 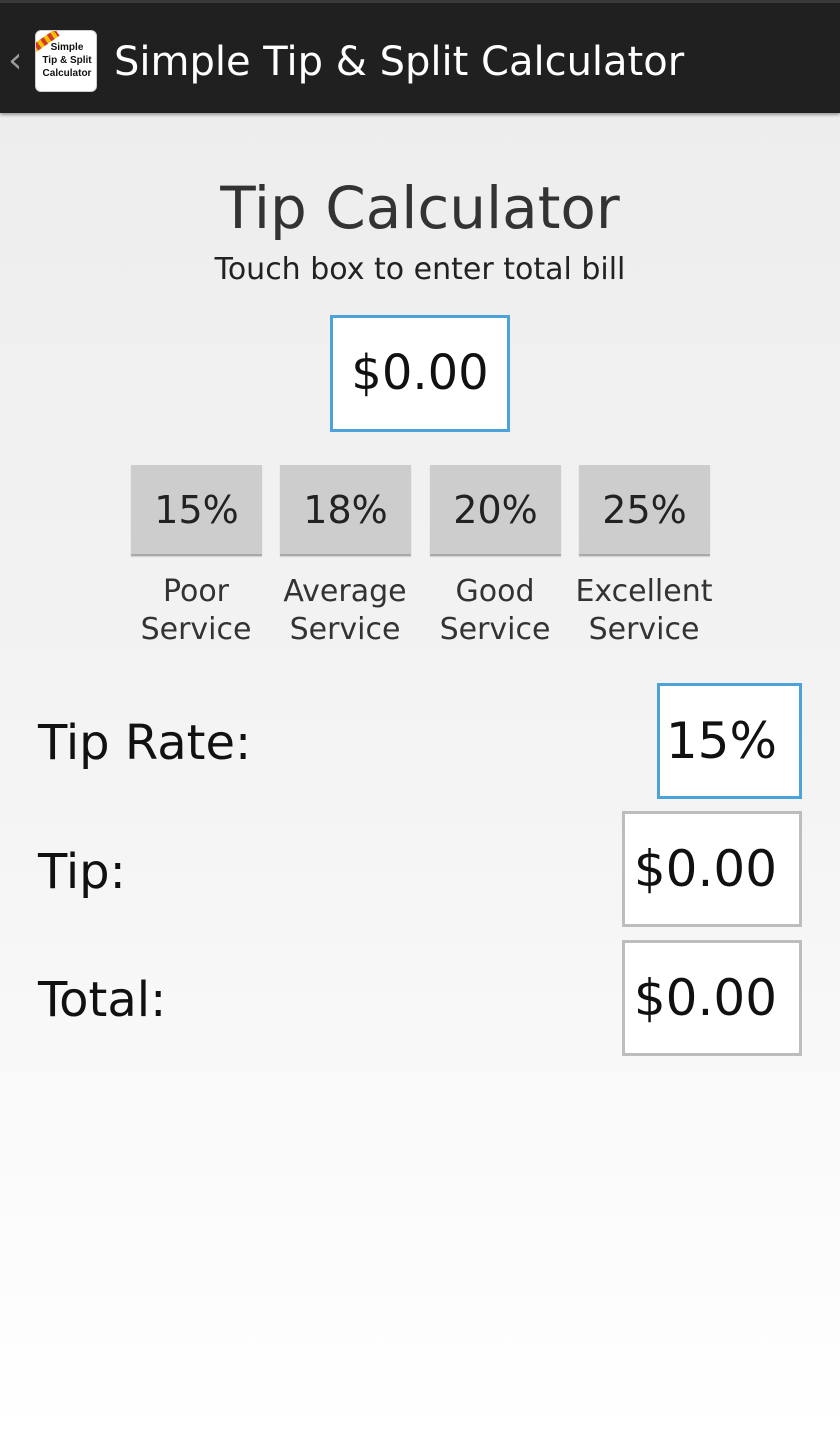 I want to click on tip-label-line: Excellent, so click(x=644, y=591).